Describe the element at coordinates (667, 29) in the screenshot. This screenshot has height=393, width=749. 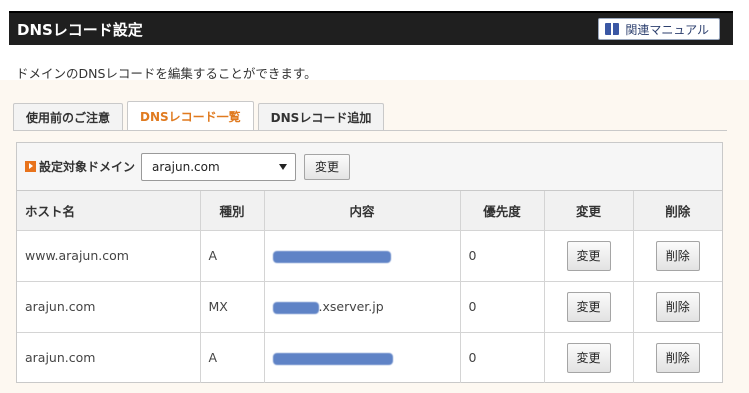
I see `related-manual-label: 関連マニュアル` at that location.